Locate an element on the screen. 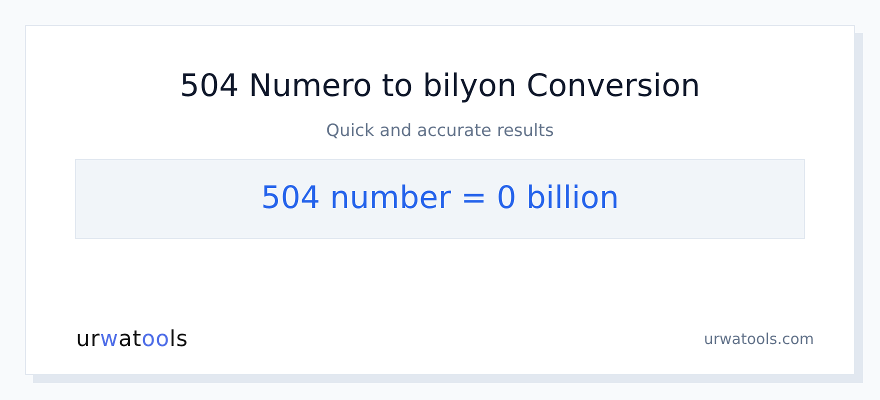 Image resolution: width=880 pixels, height=400 pixels. page-title: 504 Numero to bilyon Conversion is located at coordinates (440, 87).